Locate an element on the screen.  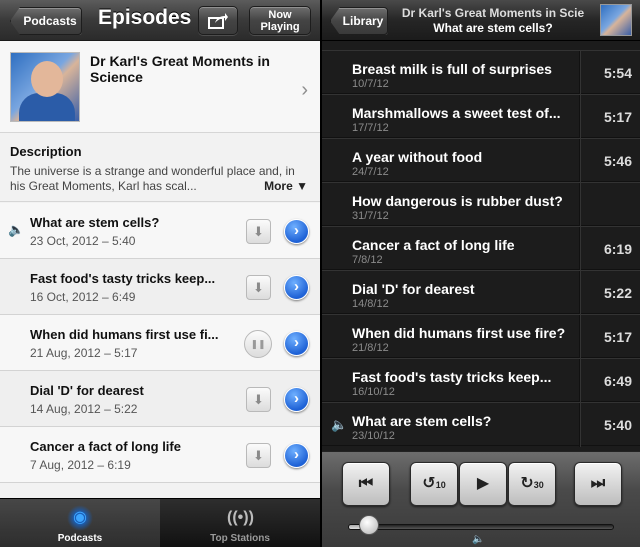
now-playing-button: Now Playing is located at coordinates (280, 20).